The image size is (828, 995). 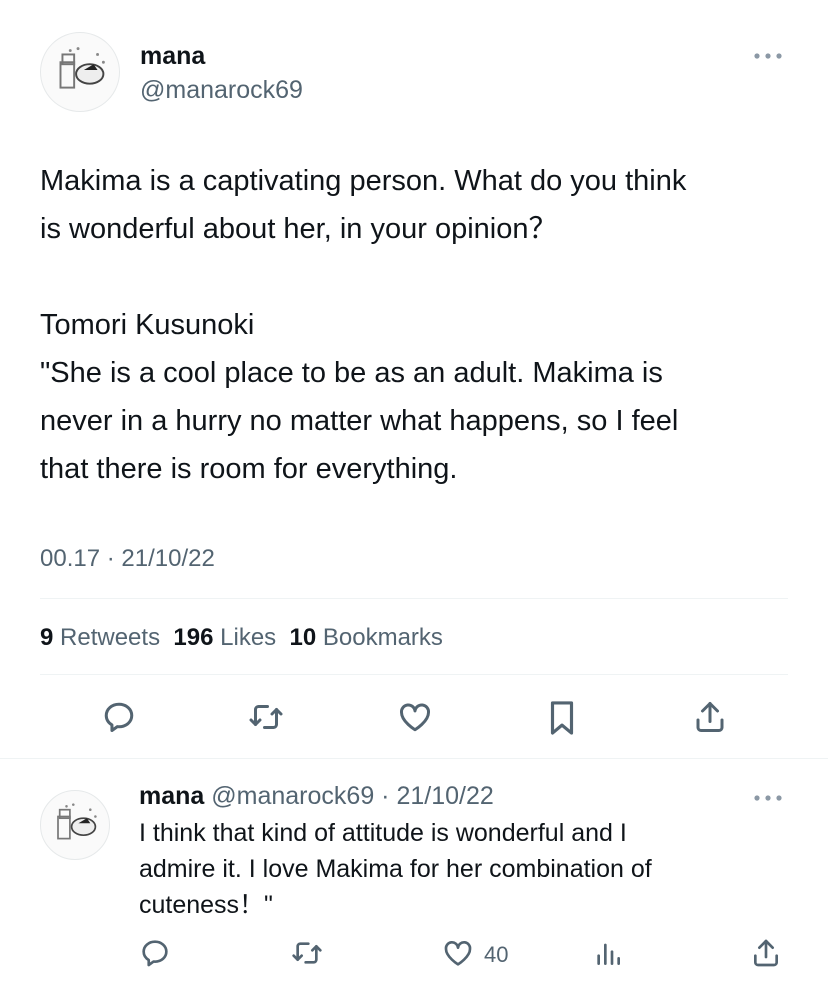 What do you see at coordinates (224, 637) in the screenshot?
I see `likes-stat: 196 Likes` at bounding box center [224, 637].